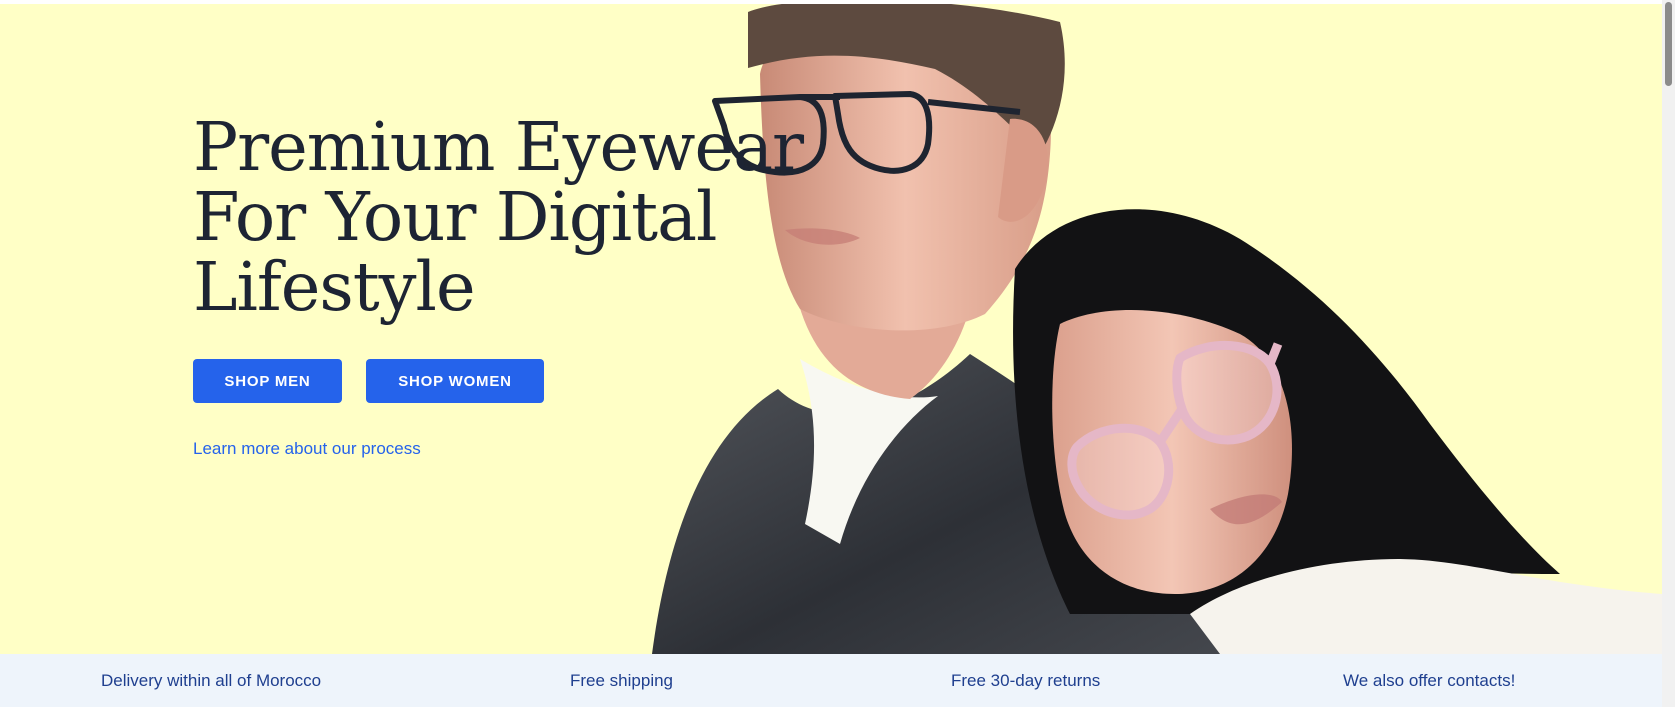 This screenshot has width=1675, height=707. I want to click on benefit-returns: Free 30-day returns, so click(1026, 680).